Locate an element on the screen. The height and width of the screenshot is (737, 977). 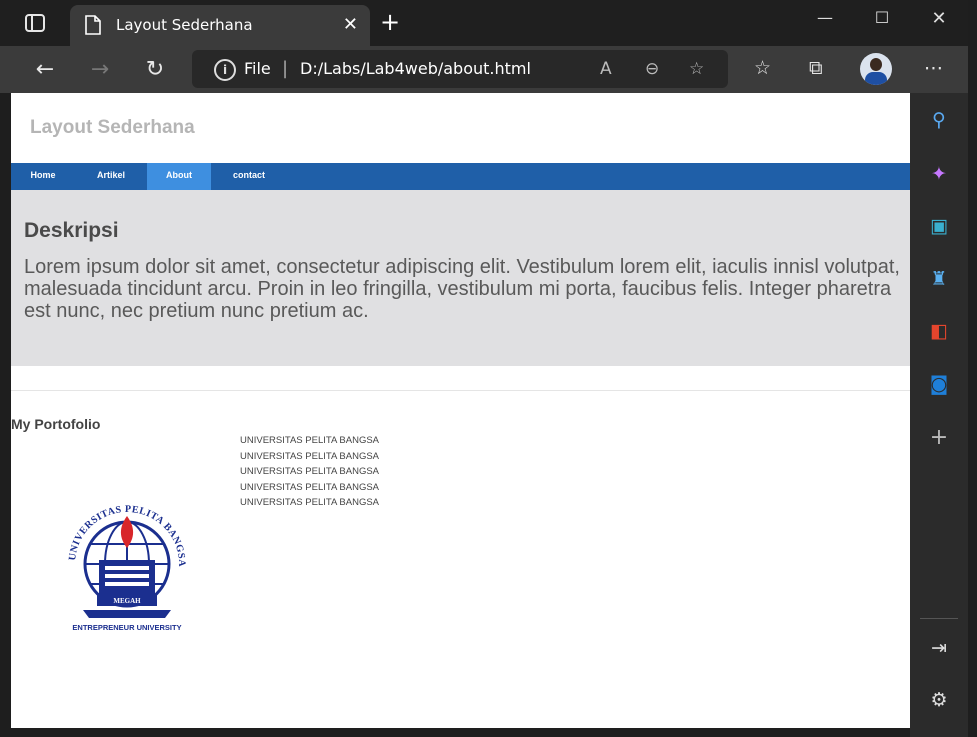
edge-sidebar: ⚲ ✦ ▣ ♜ ◧ ◙ + ⇥ ⚙ is located at coordinates (939, 415).